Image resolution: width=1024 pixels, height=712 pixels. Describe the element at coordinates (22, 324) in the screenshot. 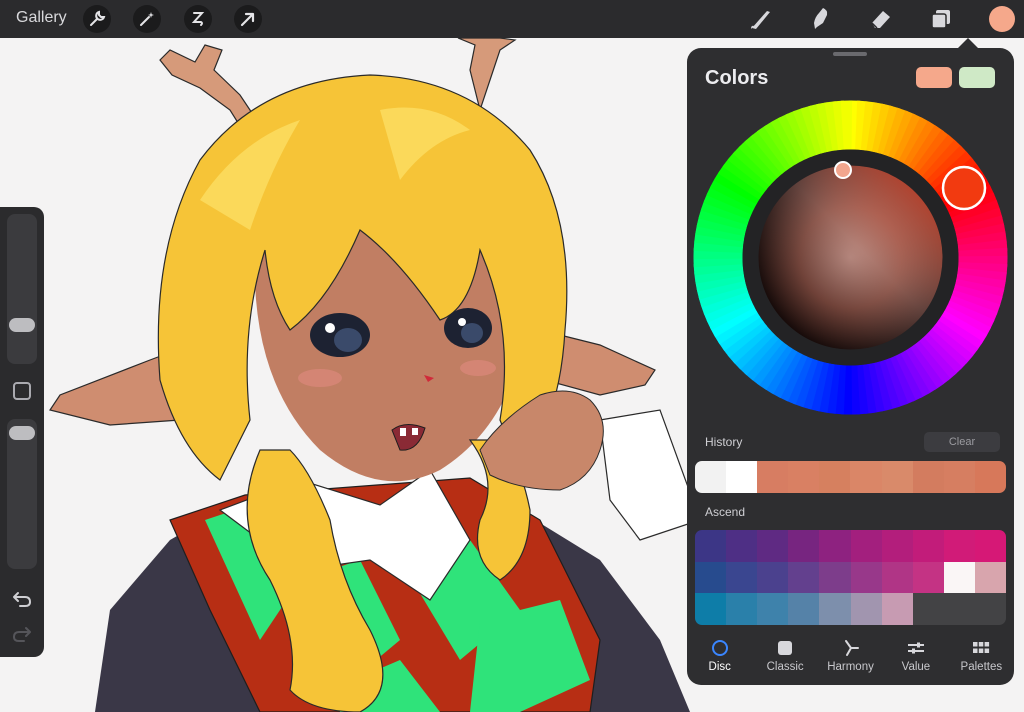

I see `brush-size-thumb` at that location.